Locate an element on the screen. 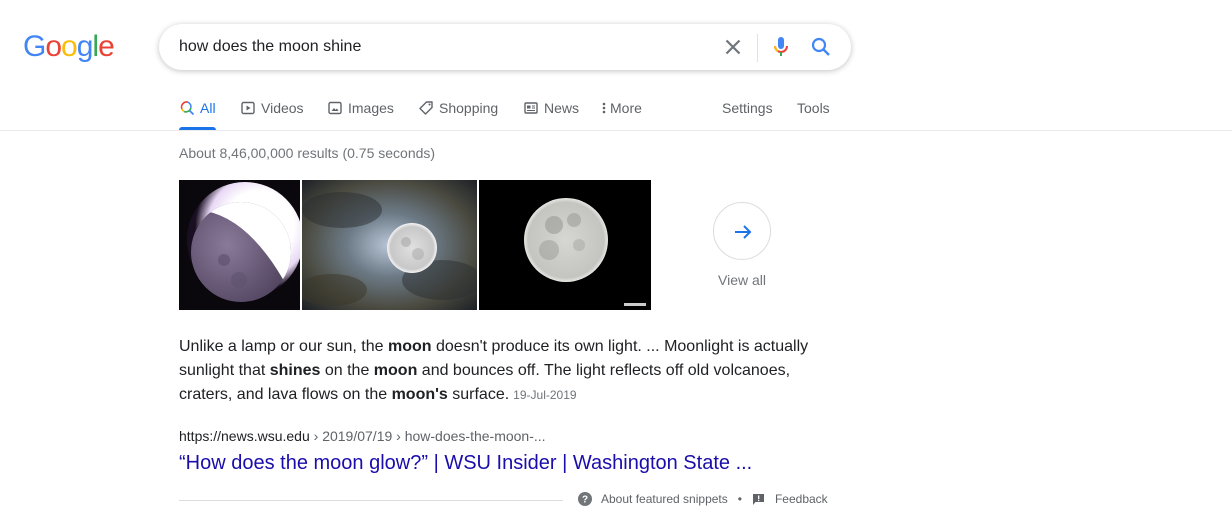 Image resolution: width=1232 pixels, height=517 pixels. tab-news: News is located at coordinates (551, 113).